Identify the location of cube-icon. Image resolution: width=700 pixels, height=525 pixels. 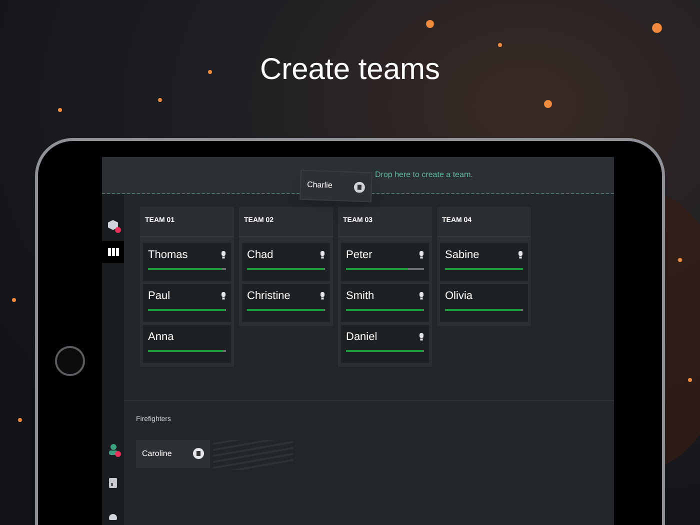
(113, 225).